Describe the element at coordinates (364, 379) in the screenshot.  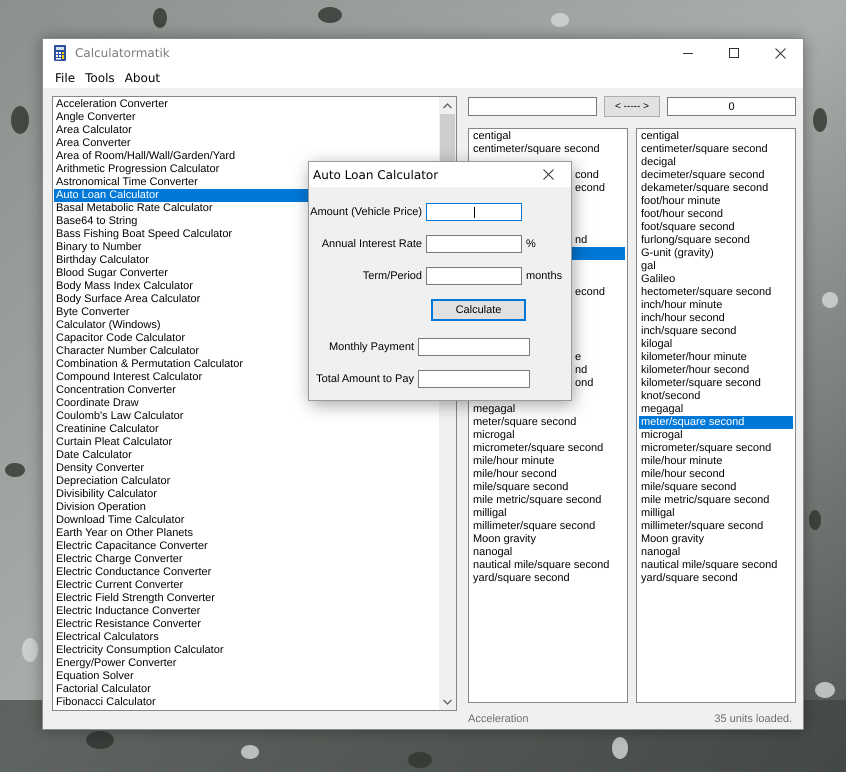
I see `result-label: Total Amount to Pay` at that location.